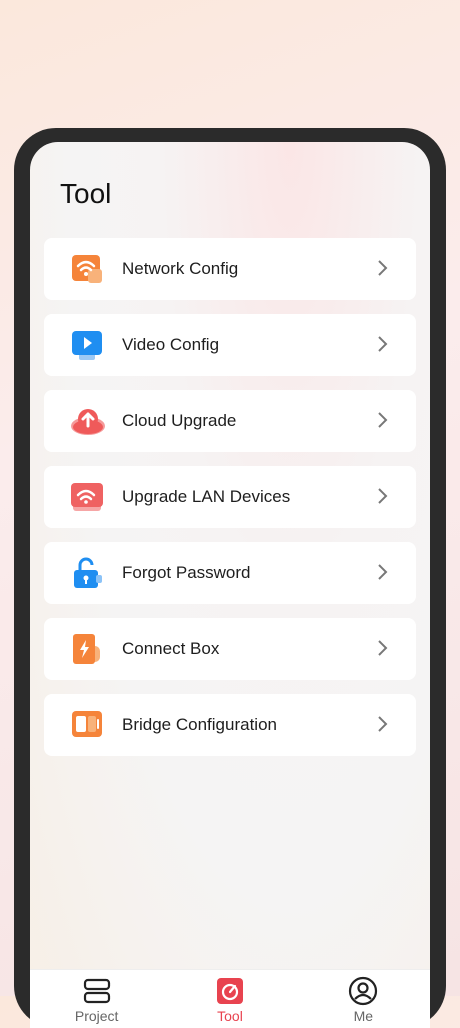 Image resolution: width=460 pixels, height=1028 pixels. What do you see at coordinates (87, 269) in the screenshot?
I see `wifi-icon` at bounding box center [87, 269].